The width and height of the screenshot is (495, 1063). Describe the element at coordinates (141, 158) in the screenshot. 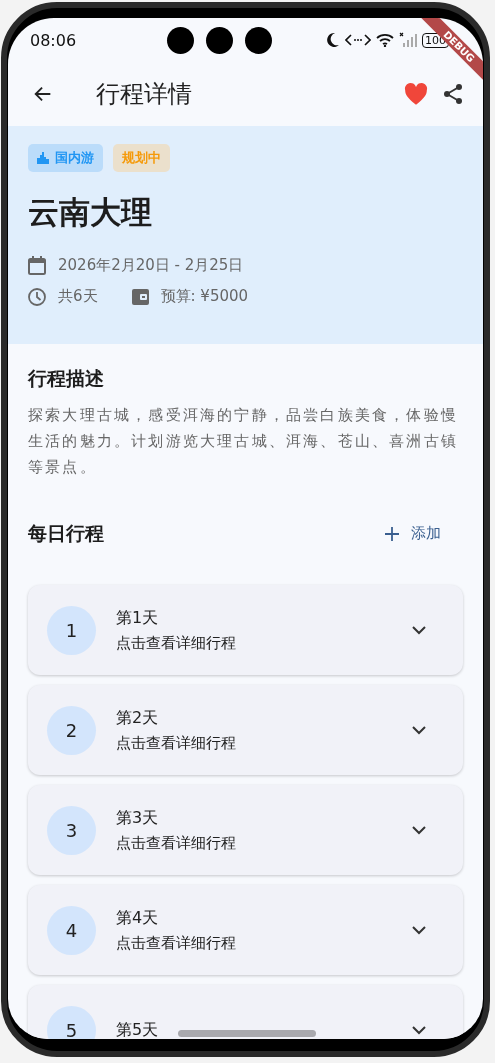

I see `tag-label: 规划中` at that location.